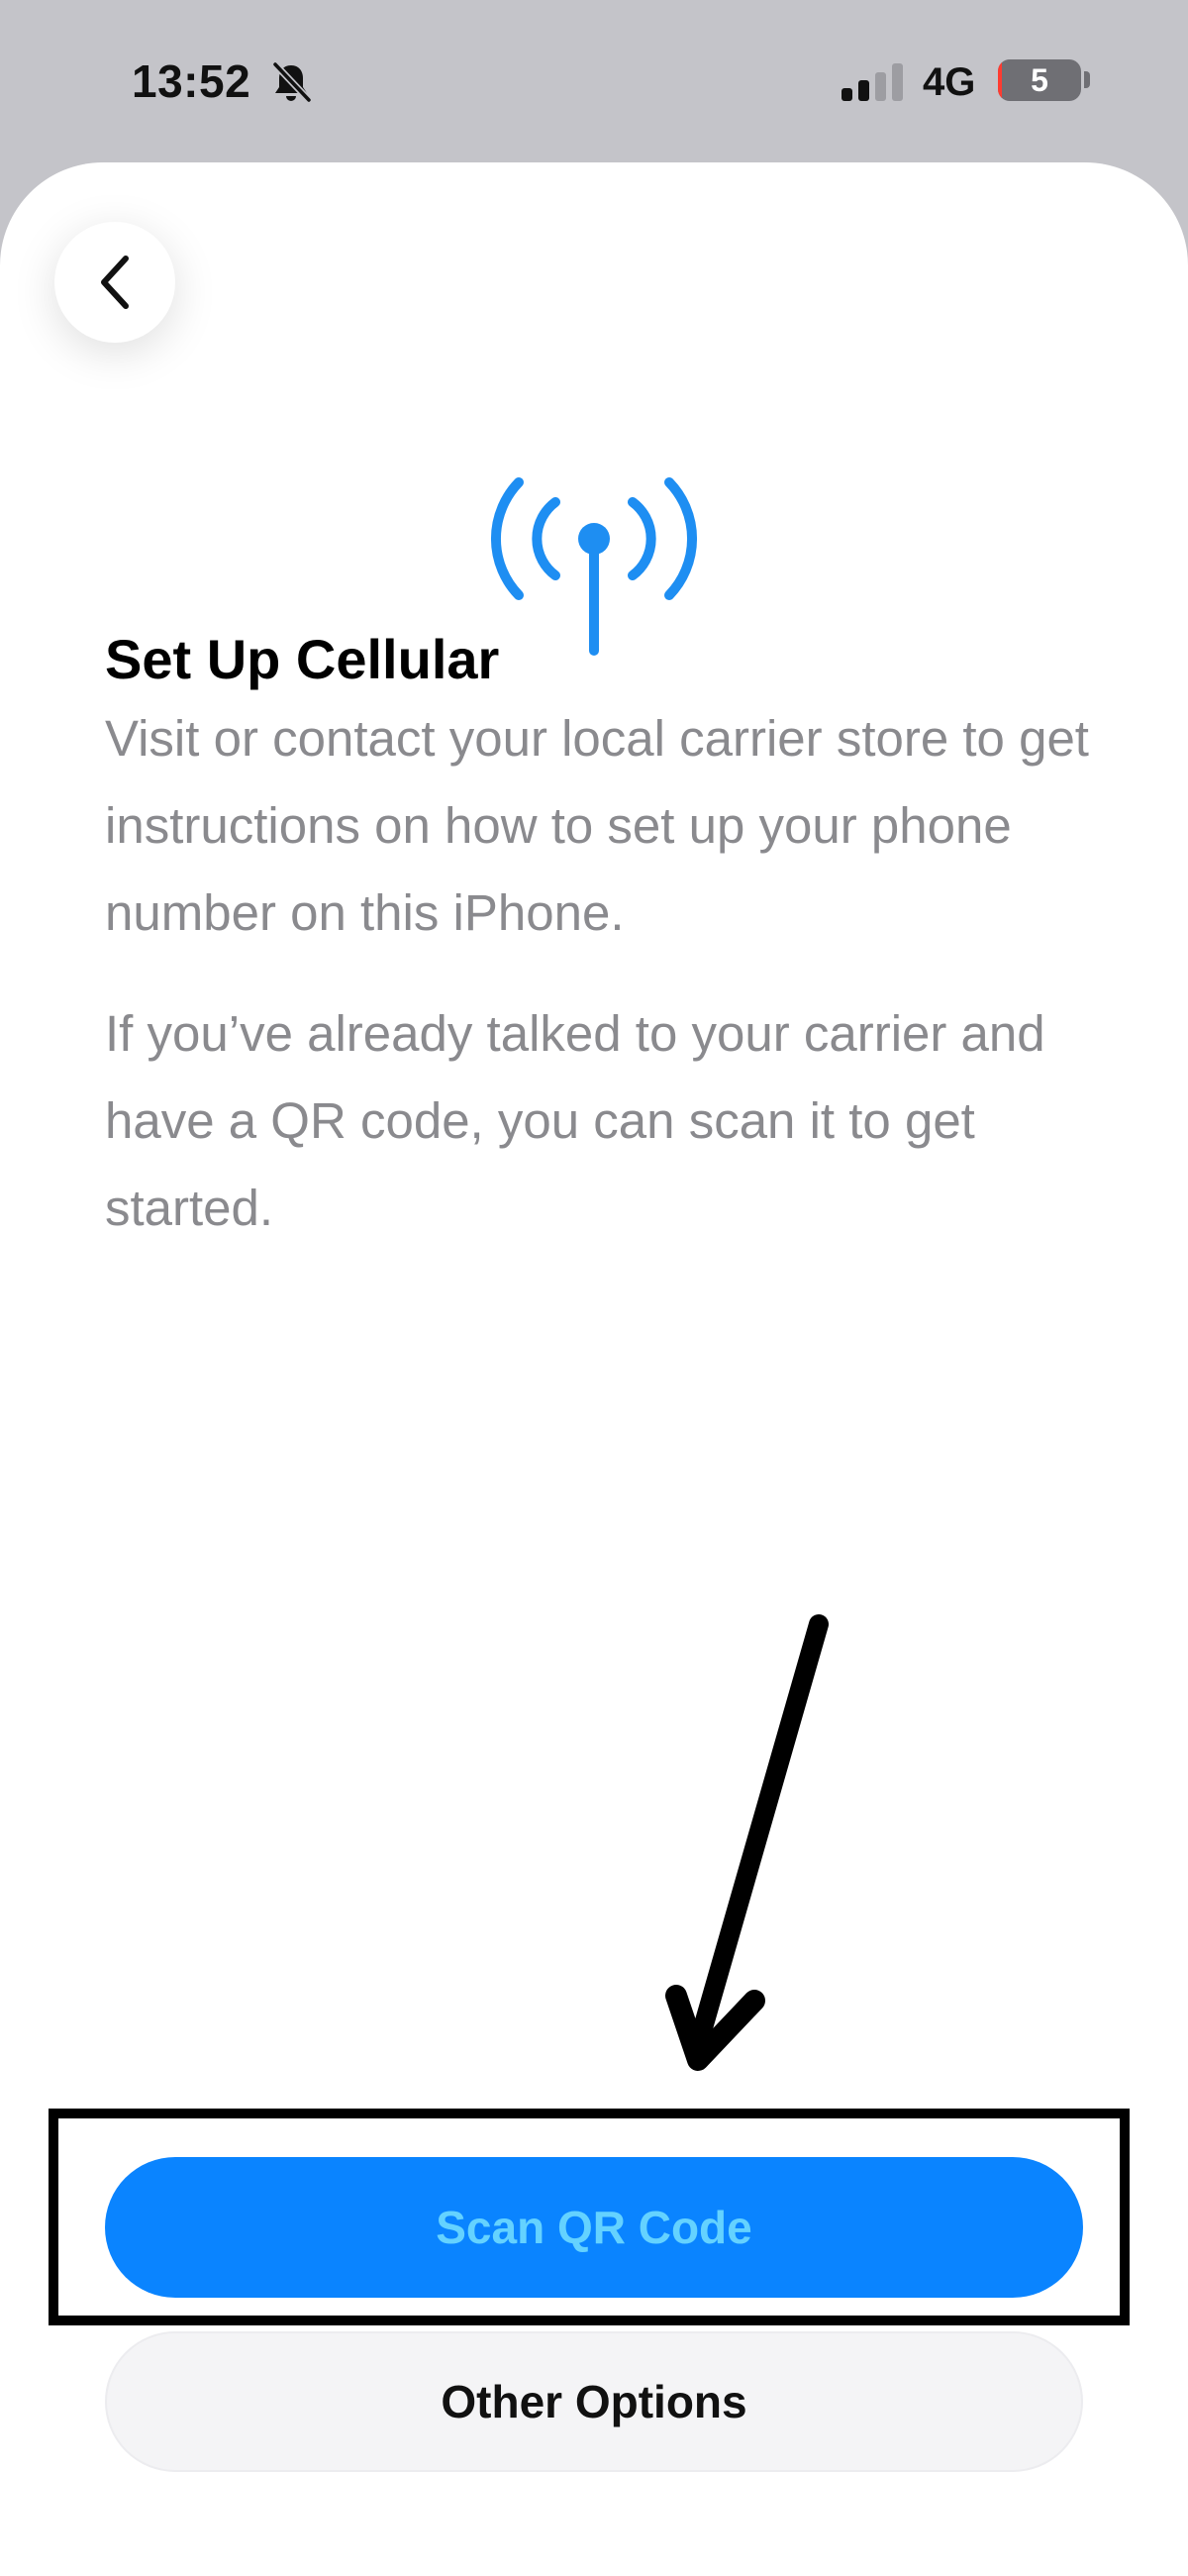 This screenshot has width=1188, height=2576. I want to click on bell-slash-icon, so click(292, 82).